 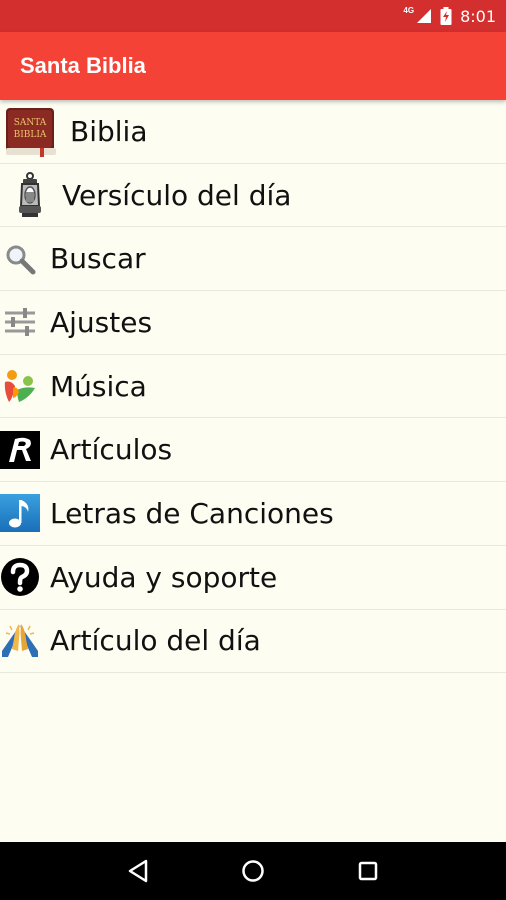 I want to click on menu-item-ayuda: Ayuda y soporte, so click(x=253, y=578).